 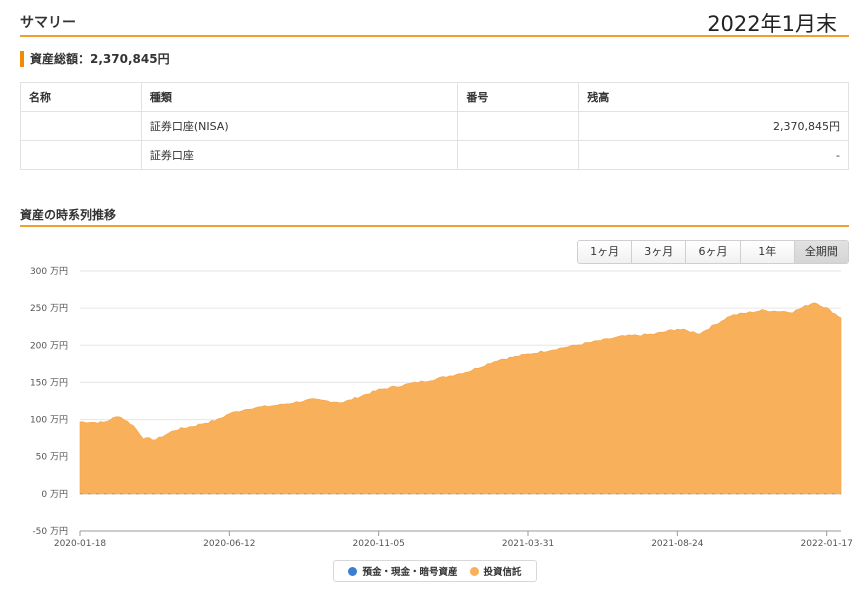 I want to click on table-row: 証券口座(NISA) 2,370,845円, so click(x=434, y=126).